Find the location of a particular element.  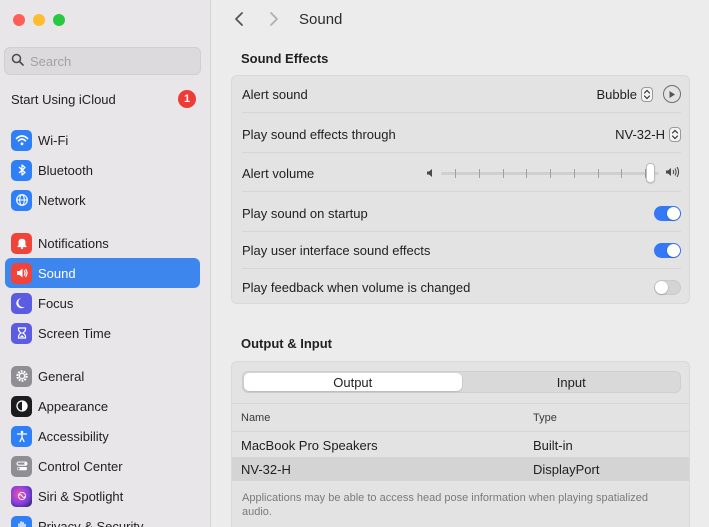

search-input is located at coordinates (110, 61).